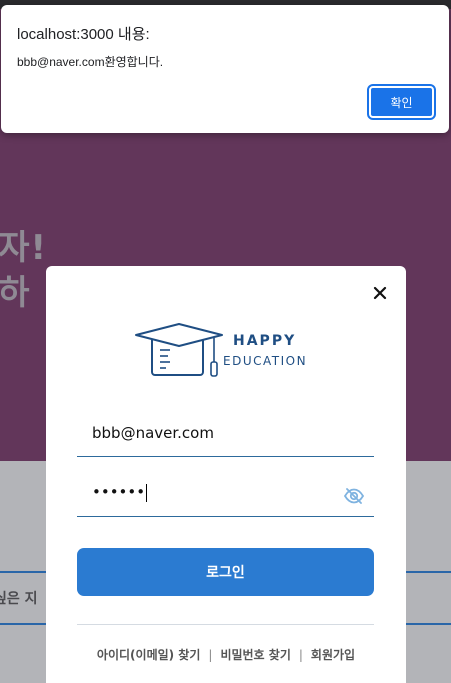  Describe the element at coordinates (401, 102) in the screenshot. I see `alert-ok-button: 확인` at that location.